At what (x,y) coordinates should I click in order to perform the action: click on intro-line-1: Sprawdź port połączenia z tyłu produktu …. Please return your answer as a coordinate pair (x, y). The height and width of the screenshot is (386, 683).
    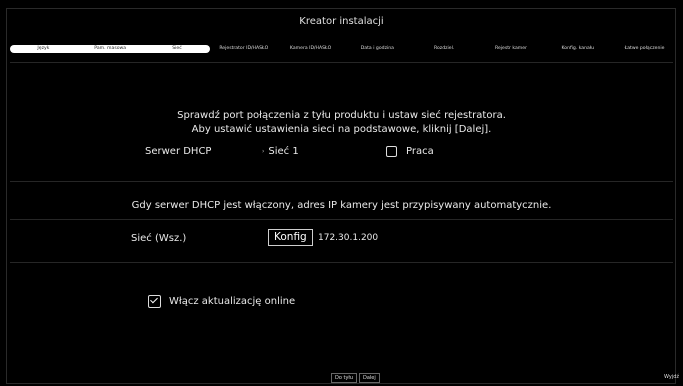
    Looking at the image, I should click on (341, 115).